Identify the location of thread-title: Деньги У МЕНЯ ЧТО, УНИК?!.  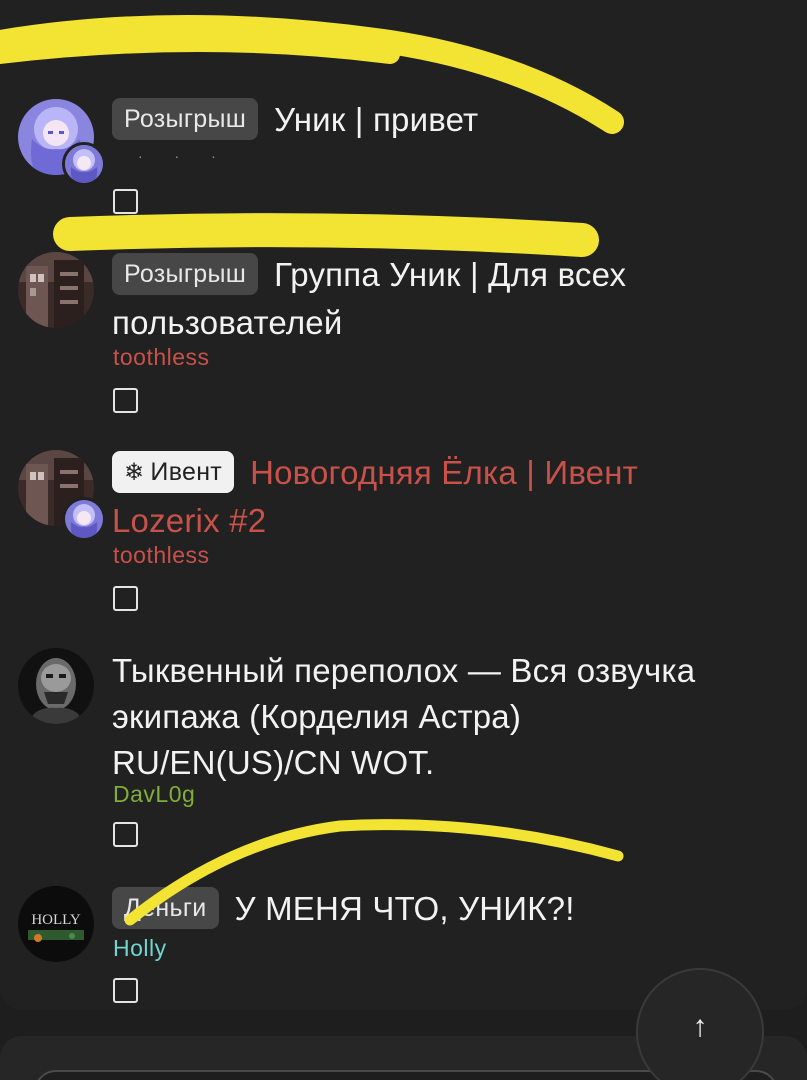
(442, 909).